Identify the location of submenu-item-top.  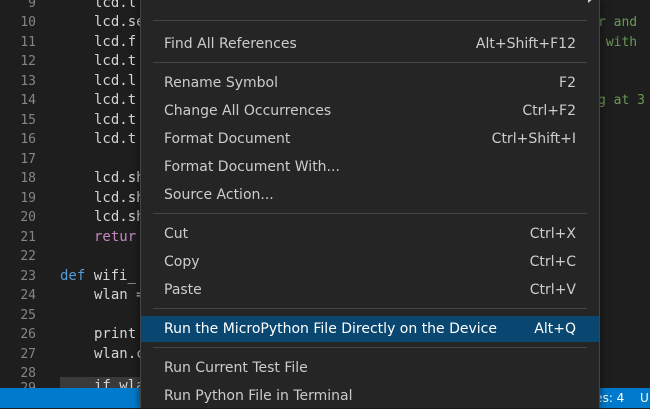
(370, 6).